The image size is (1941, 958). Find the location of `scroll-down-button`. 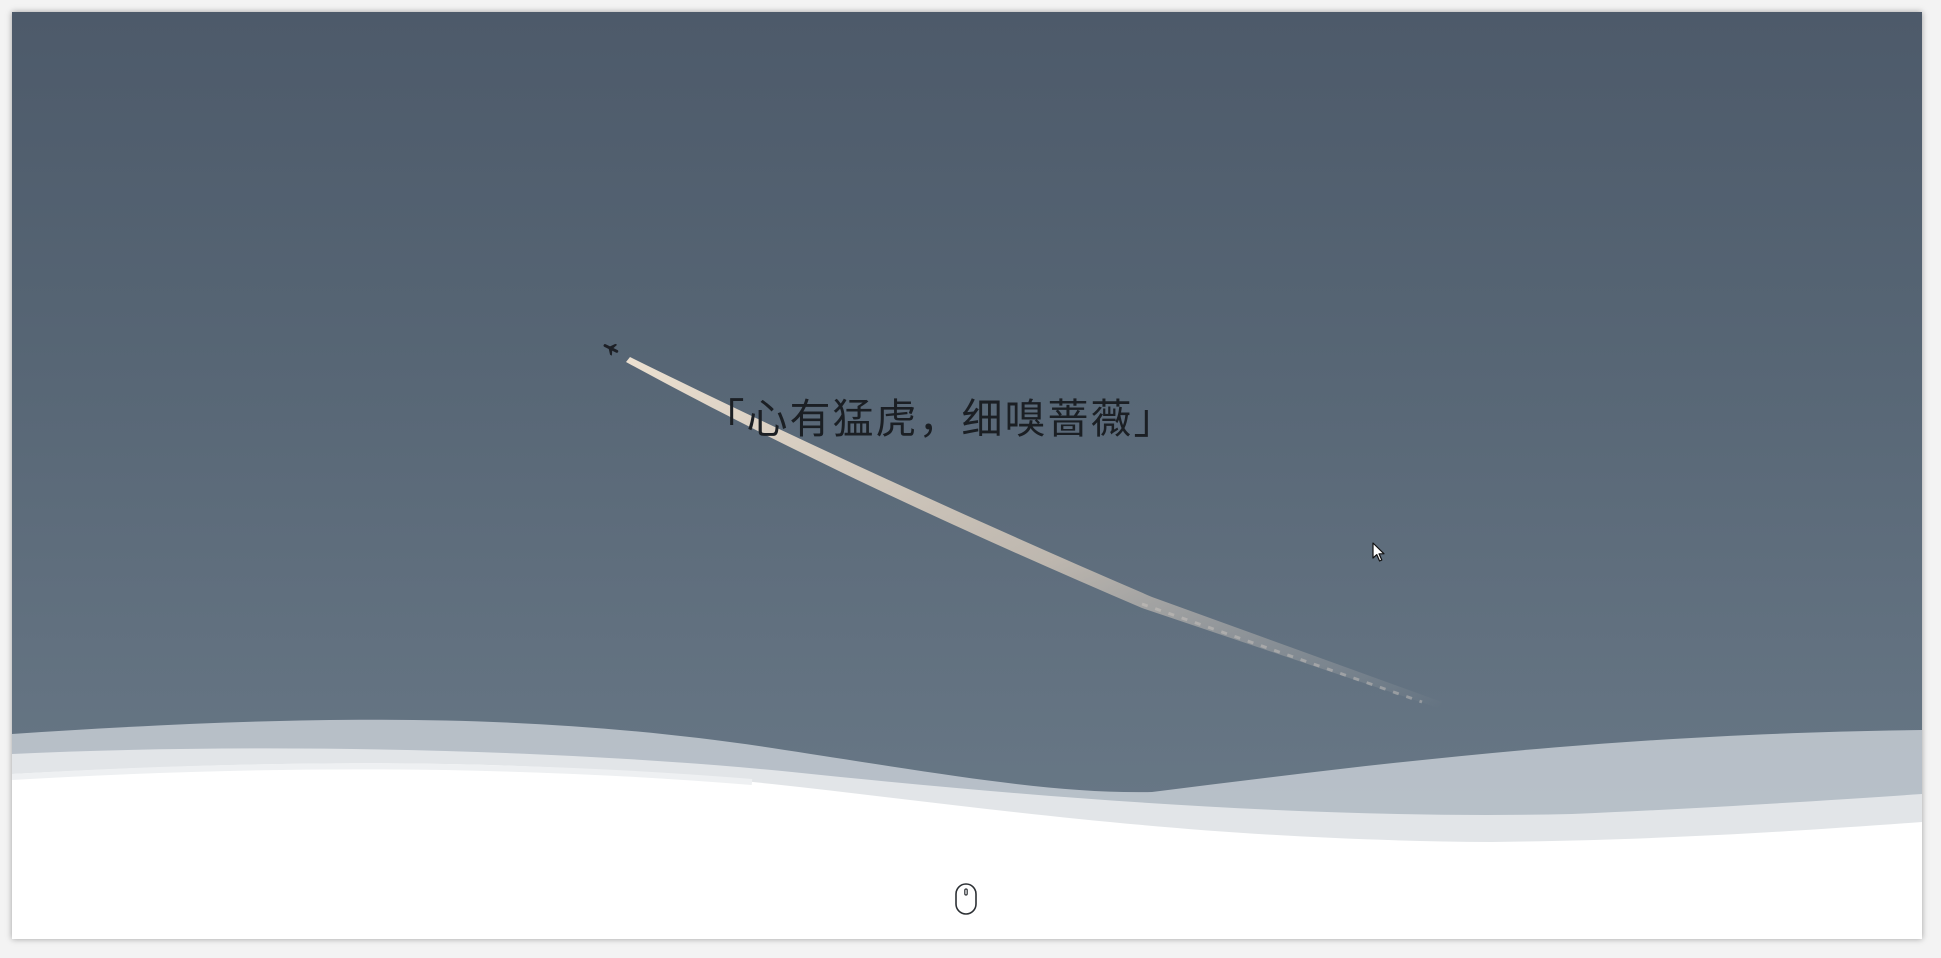

scroll-down-button is located at coordinates (966, 899).